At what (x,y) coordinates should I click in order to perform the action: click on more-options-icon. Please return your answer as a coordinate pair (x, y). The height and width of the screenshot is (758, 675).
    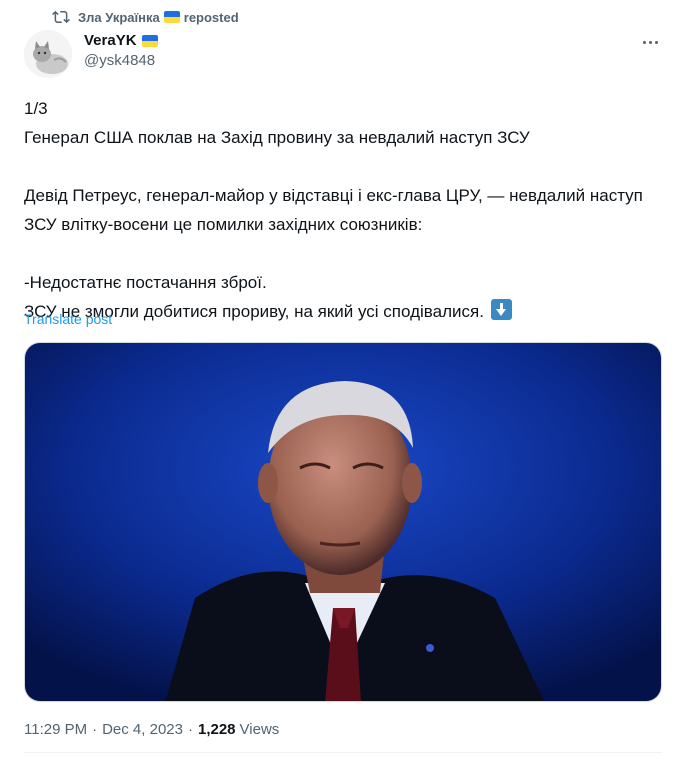
    Looking at the image, I should click on (644, 42).